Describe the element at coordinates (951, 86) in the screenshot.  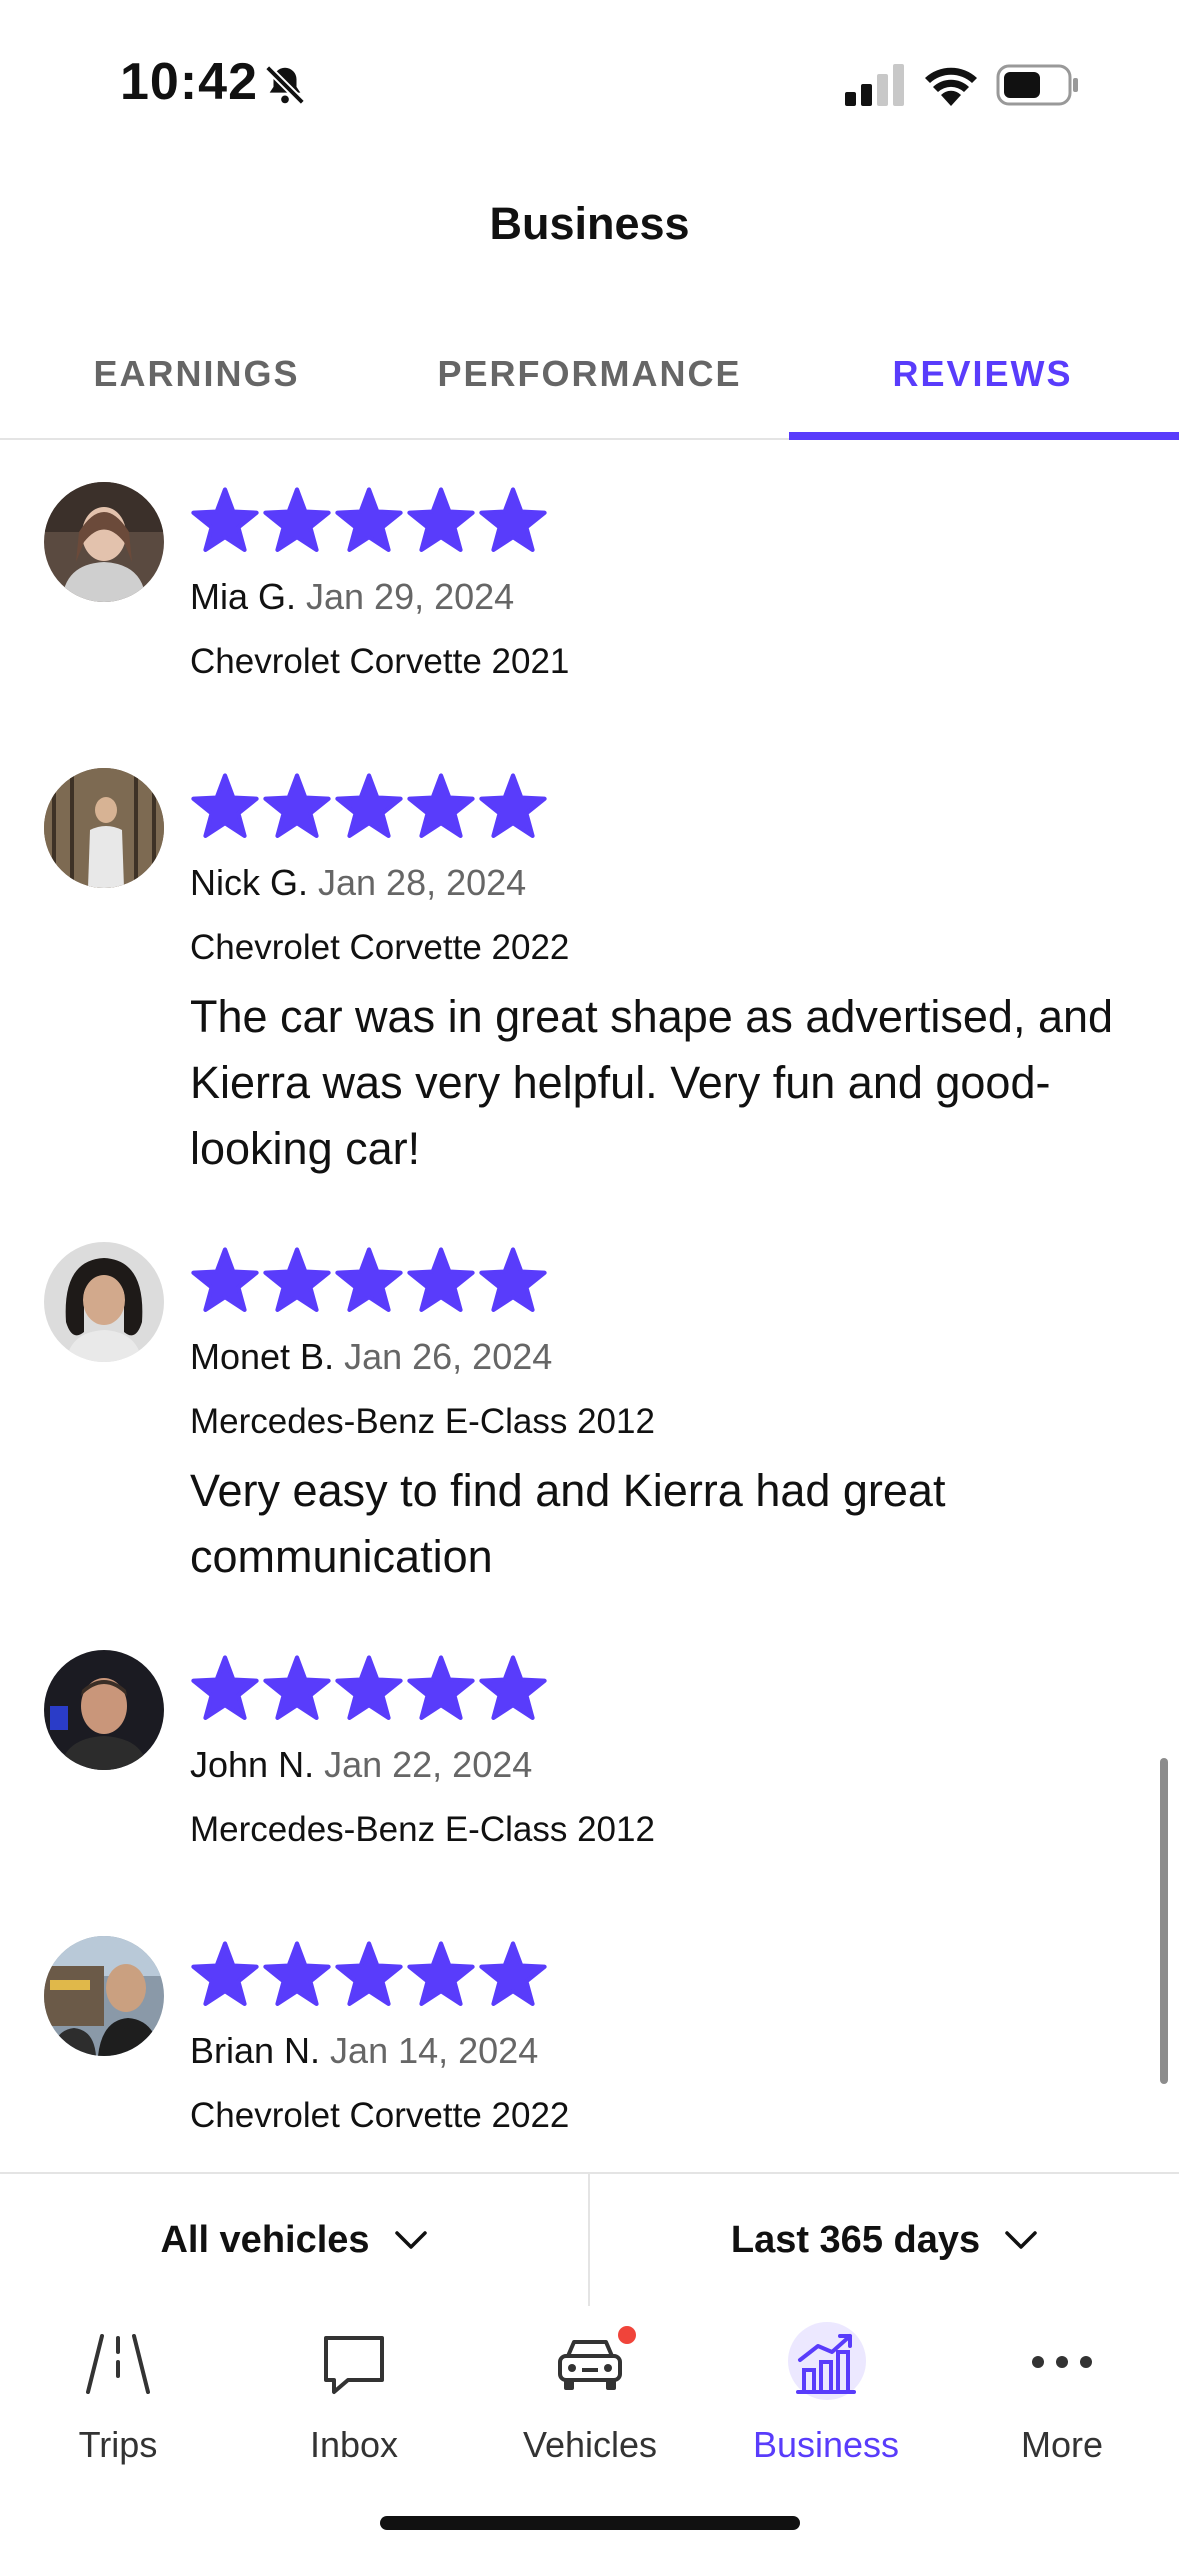
I see `wifi-icon` at that location.